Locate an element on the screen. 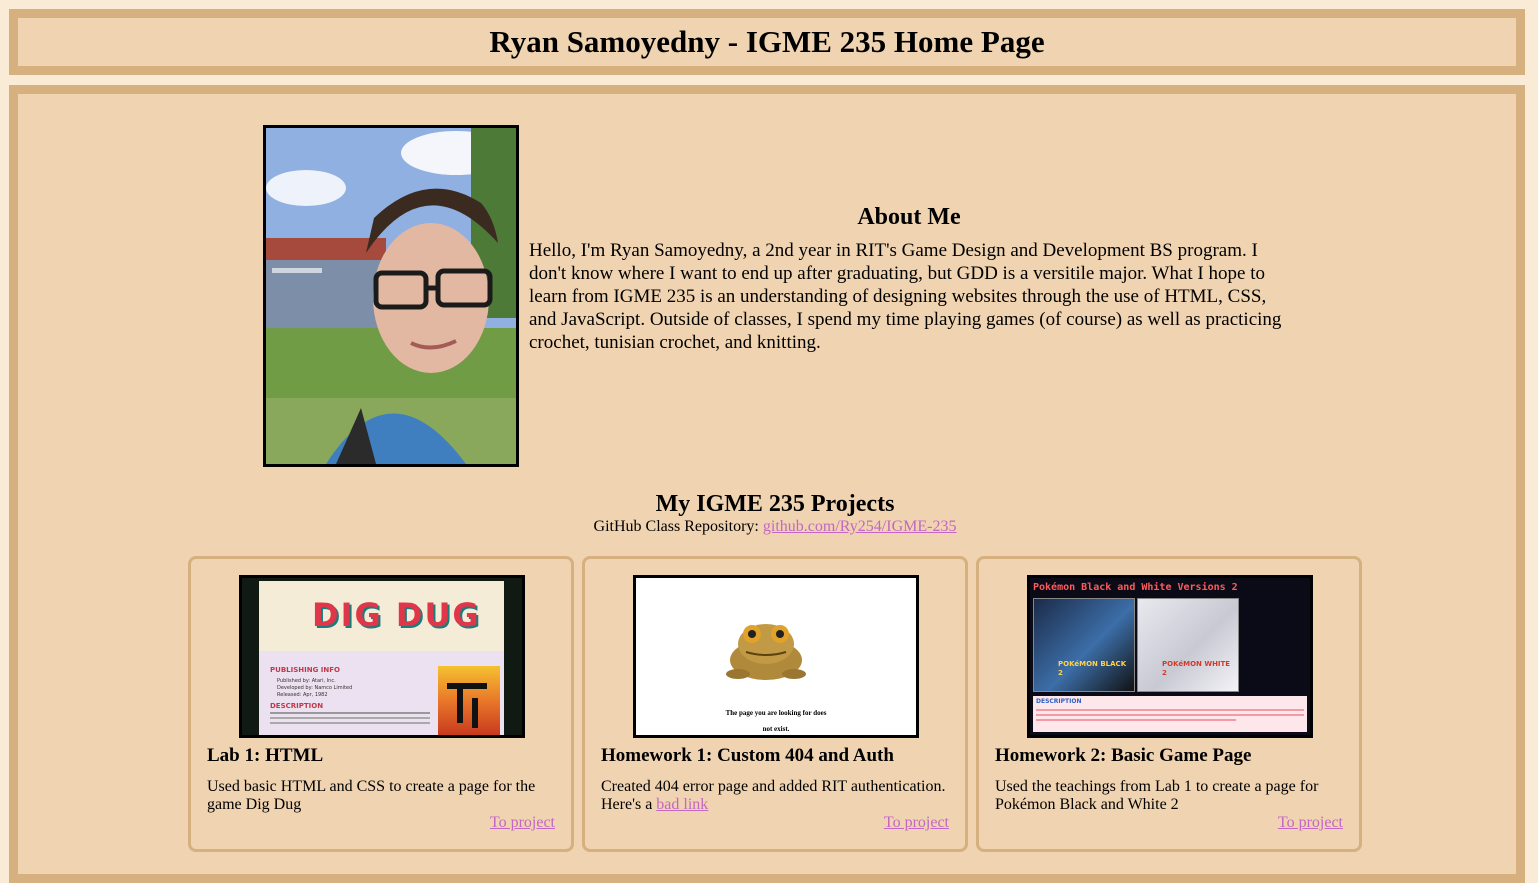 The image size is (1538, 883). digdug-section-publishing: PUBLISHING INFO is located at coordinates (305, 670).